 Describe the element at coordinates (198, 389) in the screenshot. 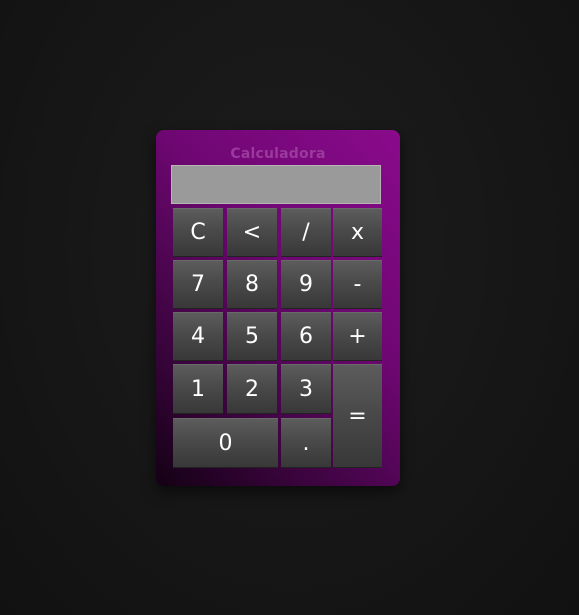

I see `digit-1-button: 1` at that location.